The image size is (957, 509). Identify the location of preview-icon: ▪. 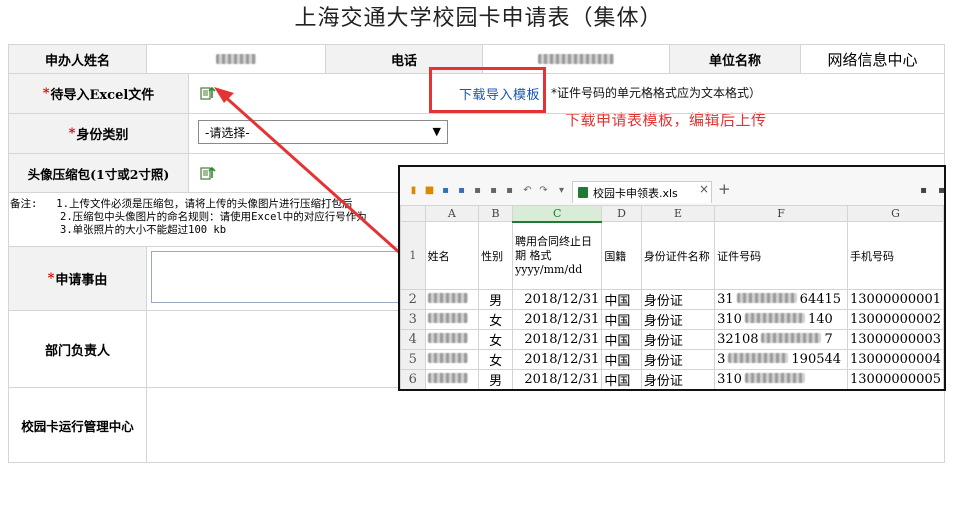
(509, 190).